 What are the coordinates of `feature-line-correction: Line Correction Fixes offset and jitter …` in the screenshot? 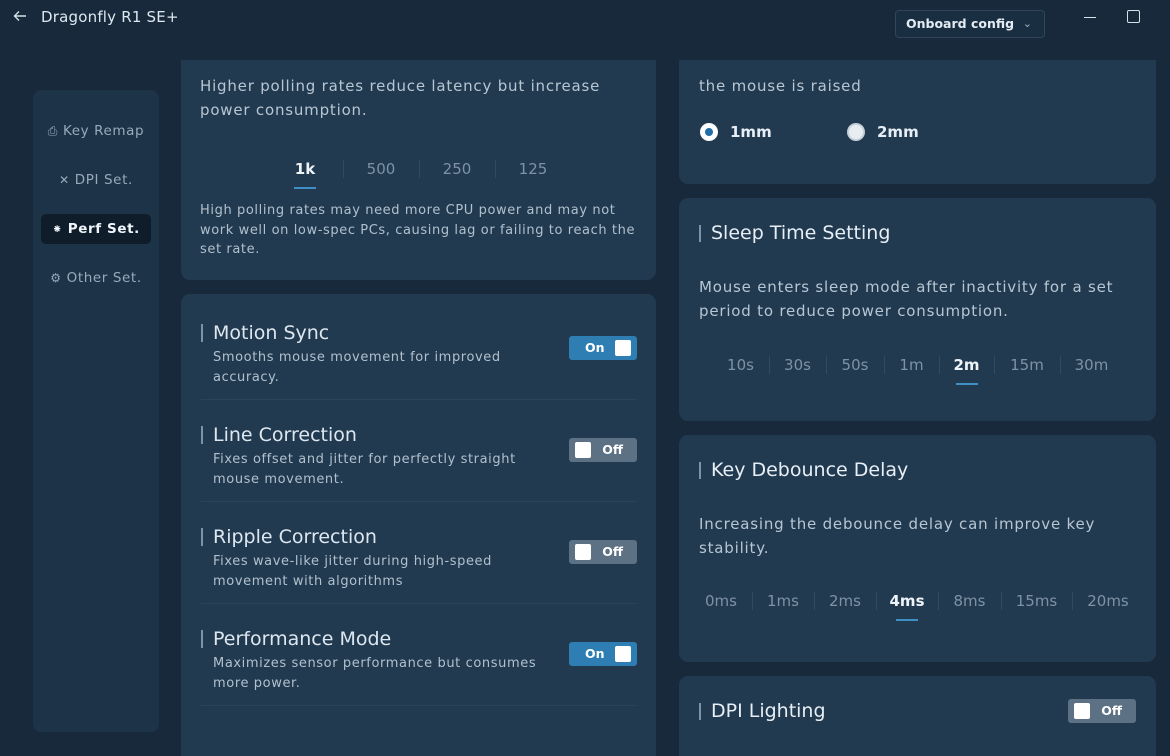 It's located at (419, 451).